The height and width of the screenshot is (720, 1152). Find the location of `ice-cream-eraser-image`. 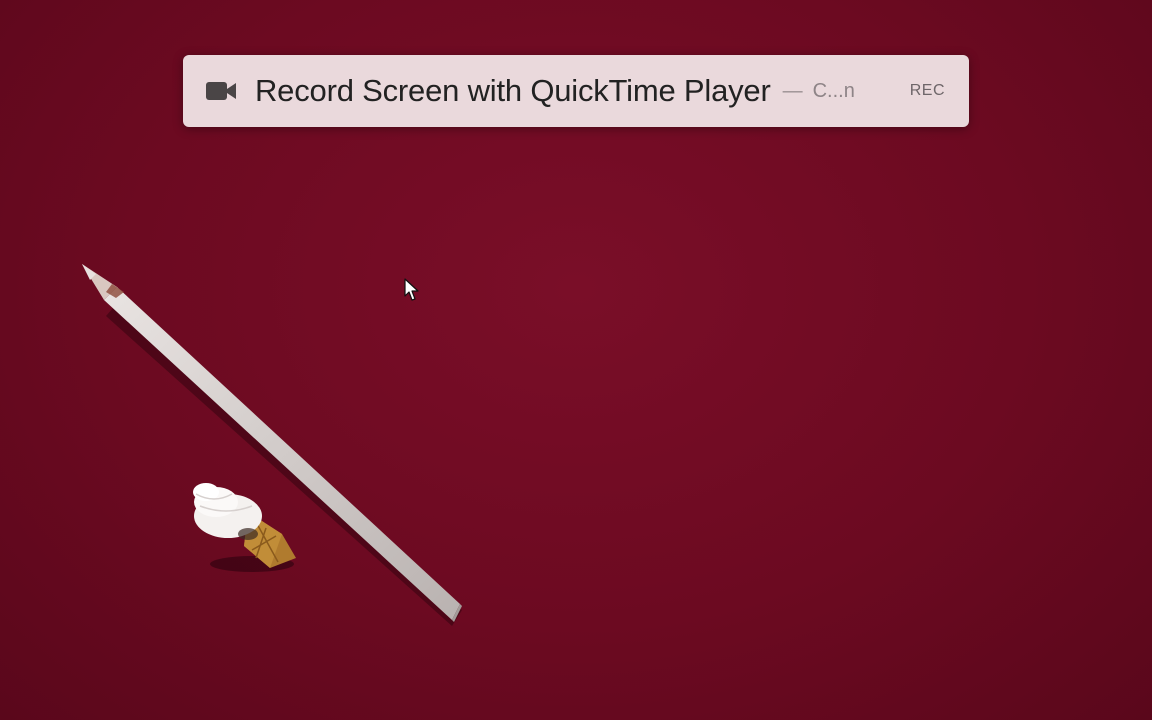

ice-cream-eraser-image is located at coordinates (244, 527).